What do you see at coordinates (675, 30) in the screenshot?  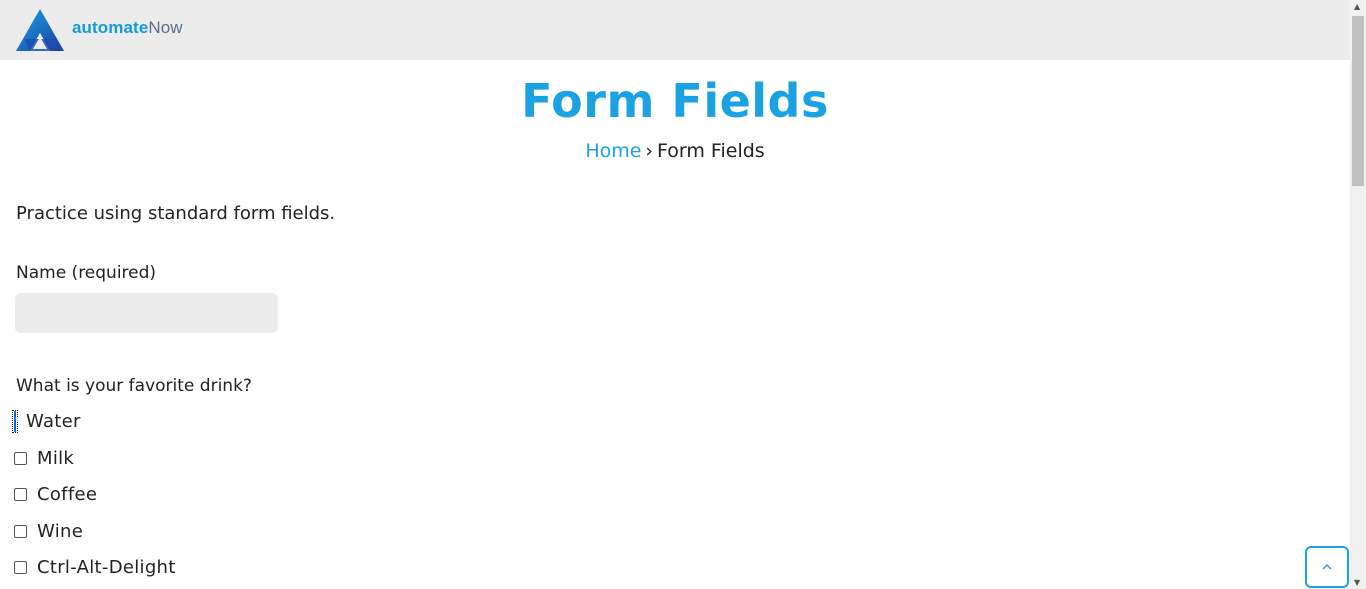 I see `site-header: automateNow` at bounding box center [675, 30].